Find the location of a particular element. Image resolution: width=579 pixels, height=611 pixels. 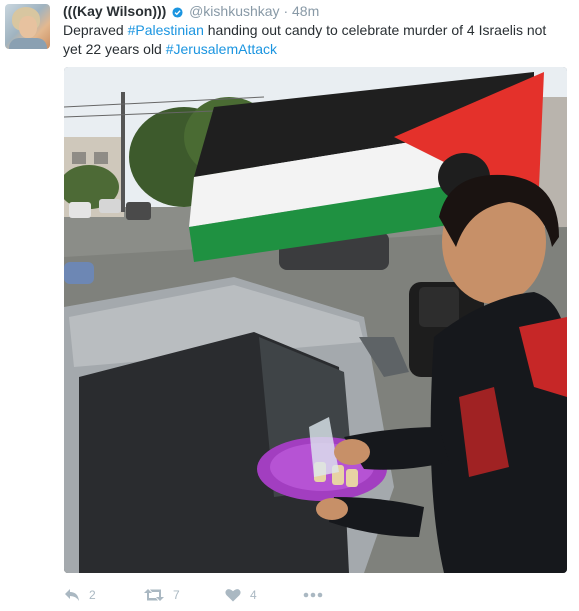

avatar-face is located at coordinates (28, 27).